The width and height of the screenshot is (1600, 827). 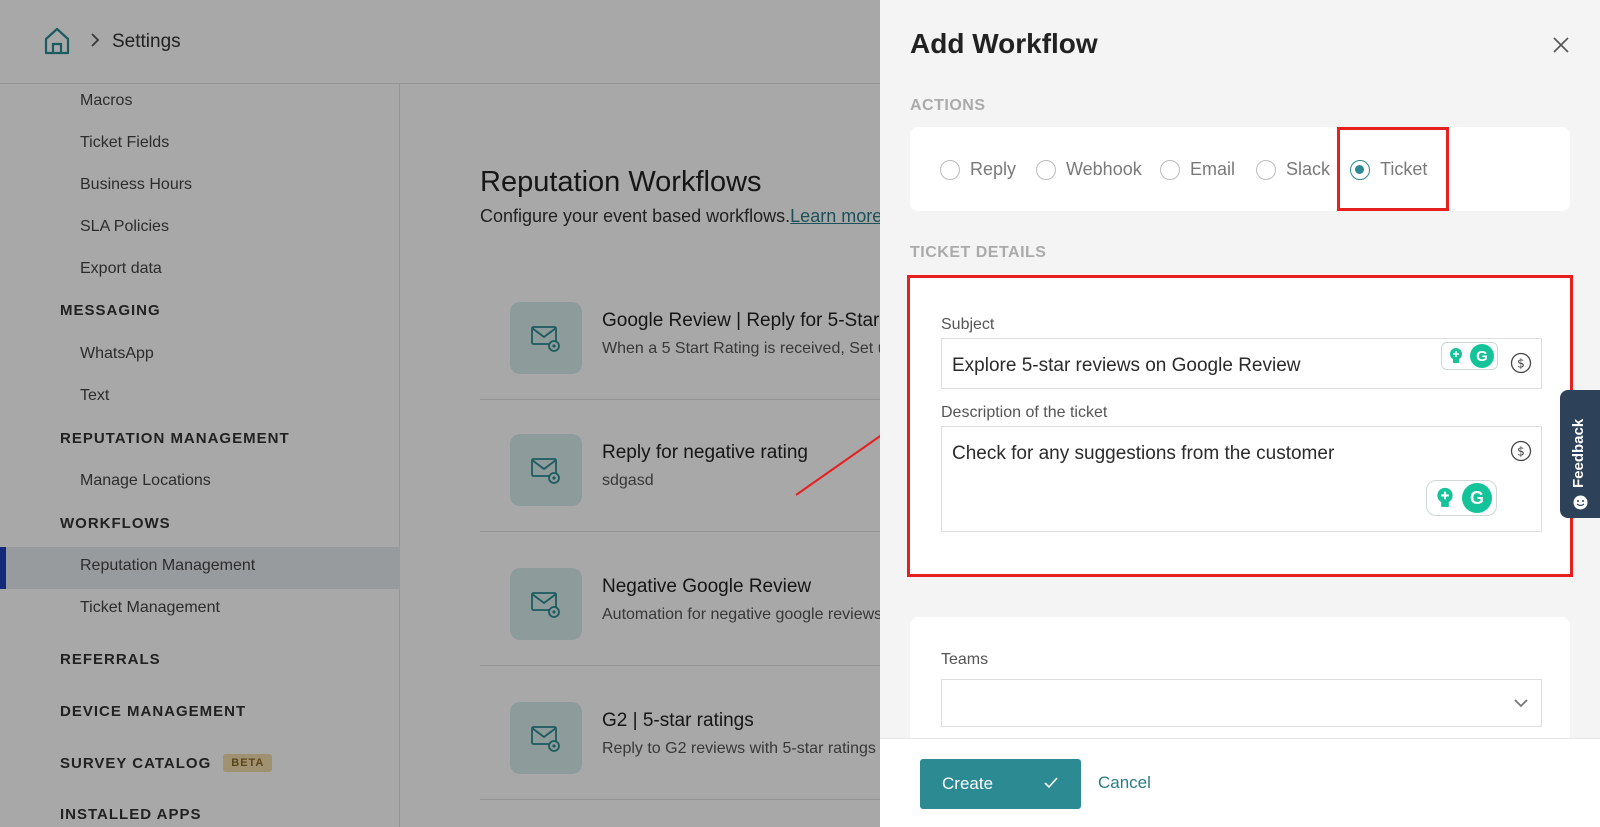 What do you see at coordinates (1388, 169) in the screenshot?
I see `radio-ticket: Ticket` at bounding box center [1388, 169].